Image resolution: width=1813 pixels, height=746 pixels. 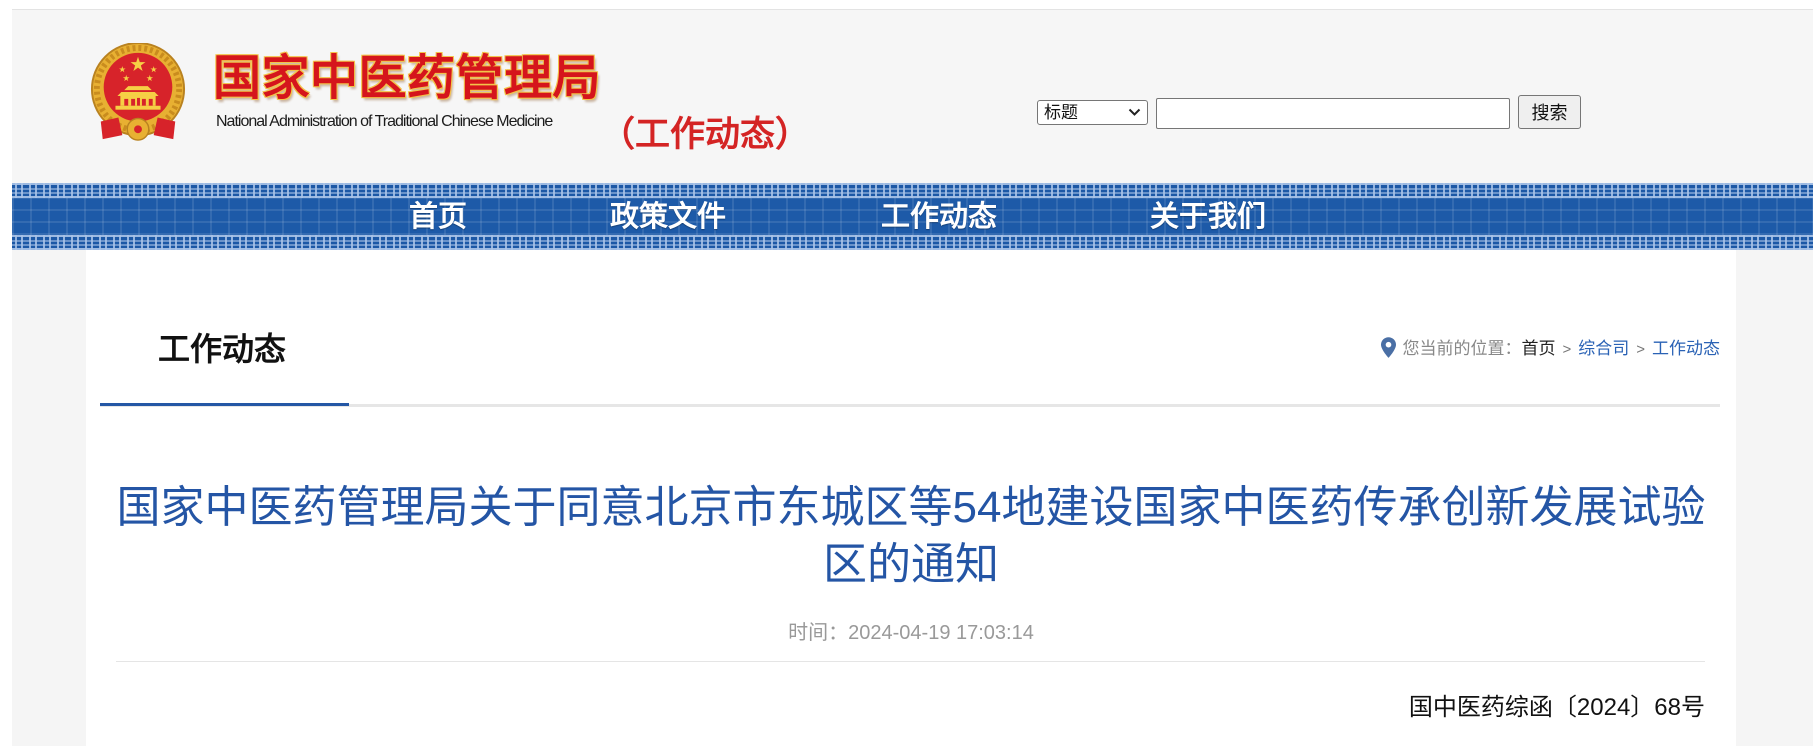 I want to click on search-field-select-value: 标题, so click(x=1061, y=112).